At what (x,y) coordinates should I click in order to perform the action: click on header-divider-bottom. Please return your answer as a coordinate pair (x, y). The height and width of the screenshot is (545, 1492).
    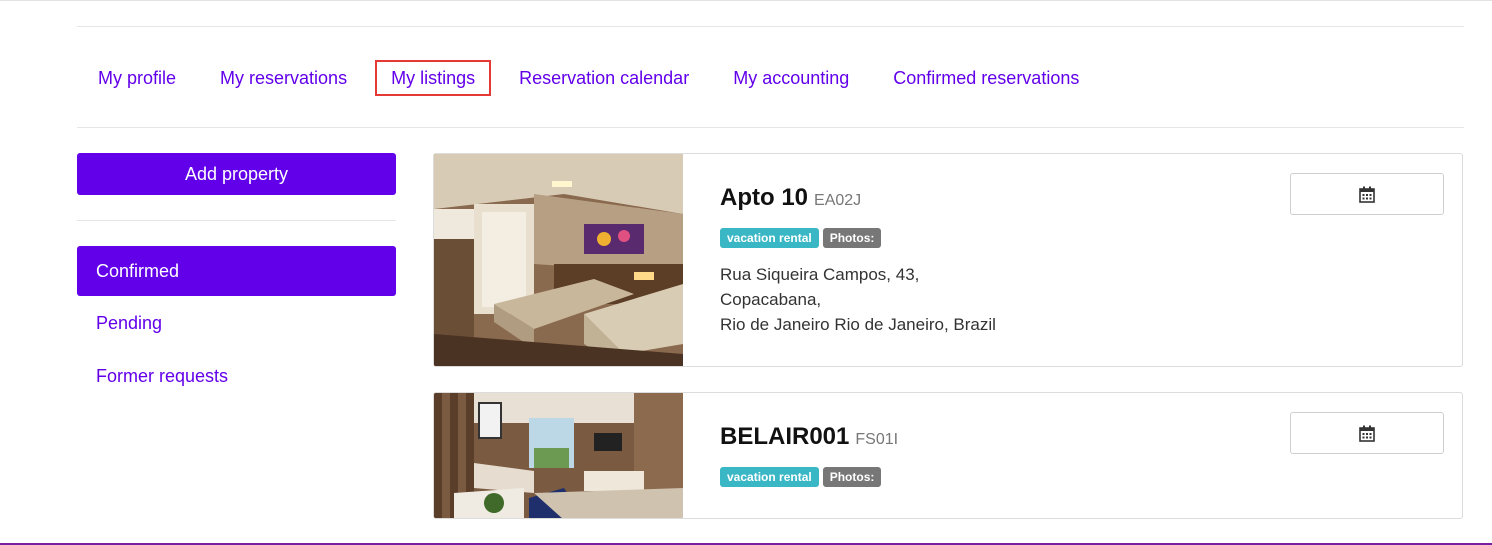
    Looking at the image, I should click on (770, 127).